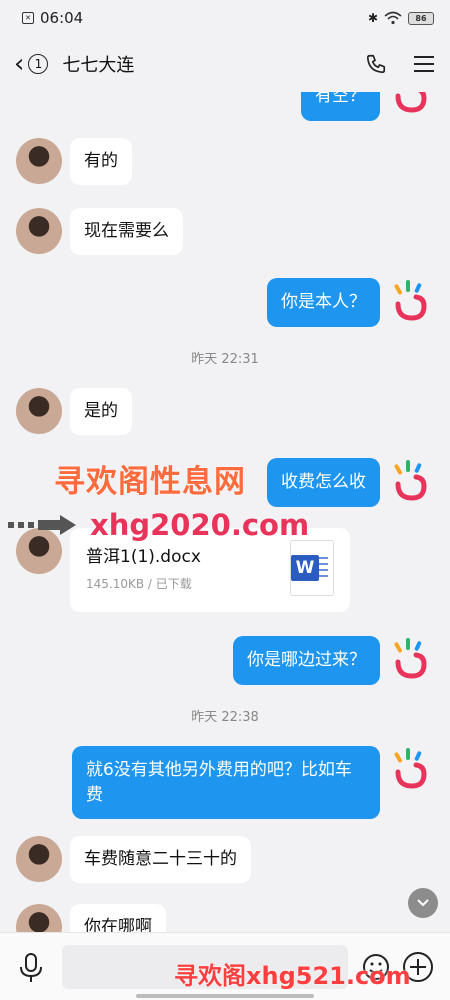 The height and width of the screenshot is (1000, 450). Describe the element at coordinates (323, 482) in the screenshot. I see `message-bubble-sent: 收费怎么收` at that location.